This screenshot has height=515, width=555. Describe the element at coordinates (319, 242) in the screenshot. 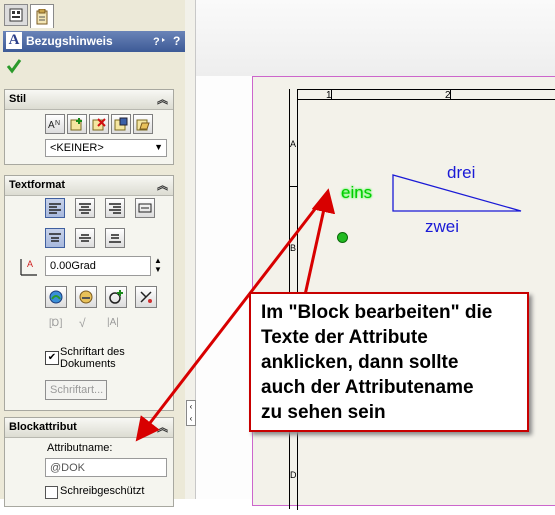

I see `arrow-to-eins-text` at that location.